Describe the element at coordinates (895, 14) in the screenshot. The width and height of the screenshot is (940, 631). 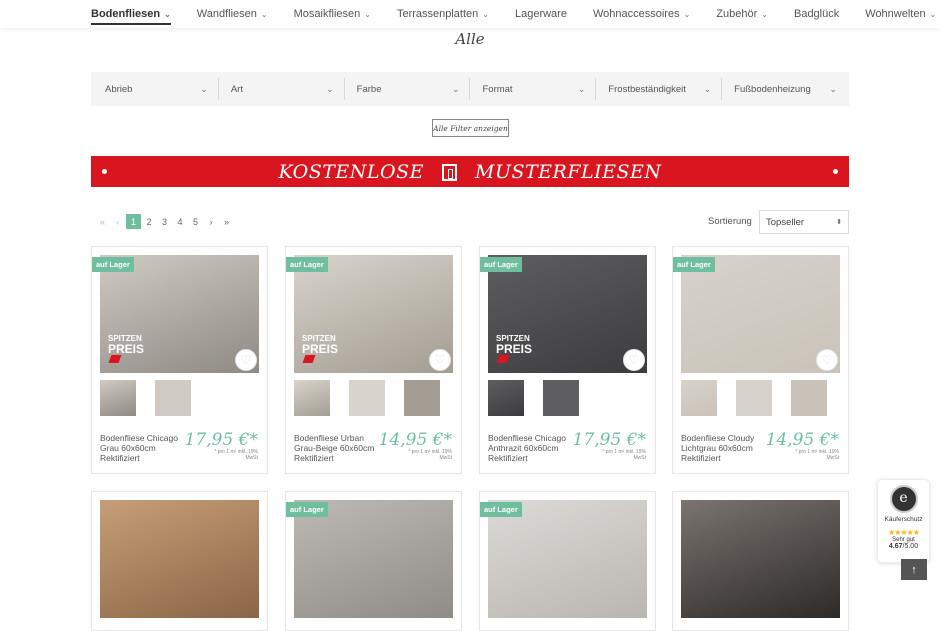
I see `nav-item-label: Wohnwelten` at that location.